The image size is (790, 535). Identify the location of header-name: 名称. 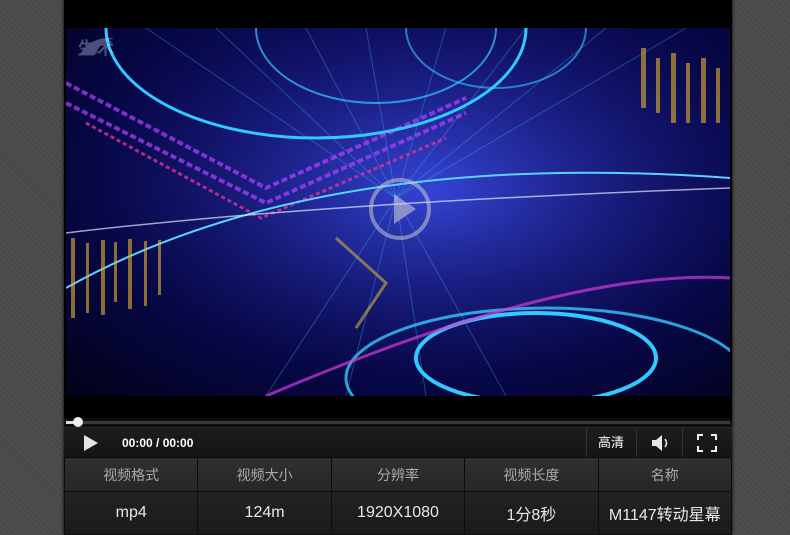
(665, 474).